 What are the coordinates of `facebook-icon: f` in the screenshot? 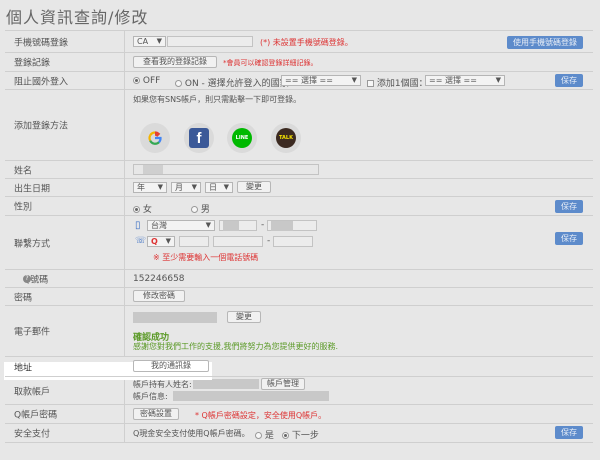 It's located at (199, 138).